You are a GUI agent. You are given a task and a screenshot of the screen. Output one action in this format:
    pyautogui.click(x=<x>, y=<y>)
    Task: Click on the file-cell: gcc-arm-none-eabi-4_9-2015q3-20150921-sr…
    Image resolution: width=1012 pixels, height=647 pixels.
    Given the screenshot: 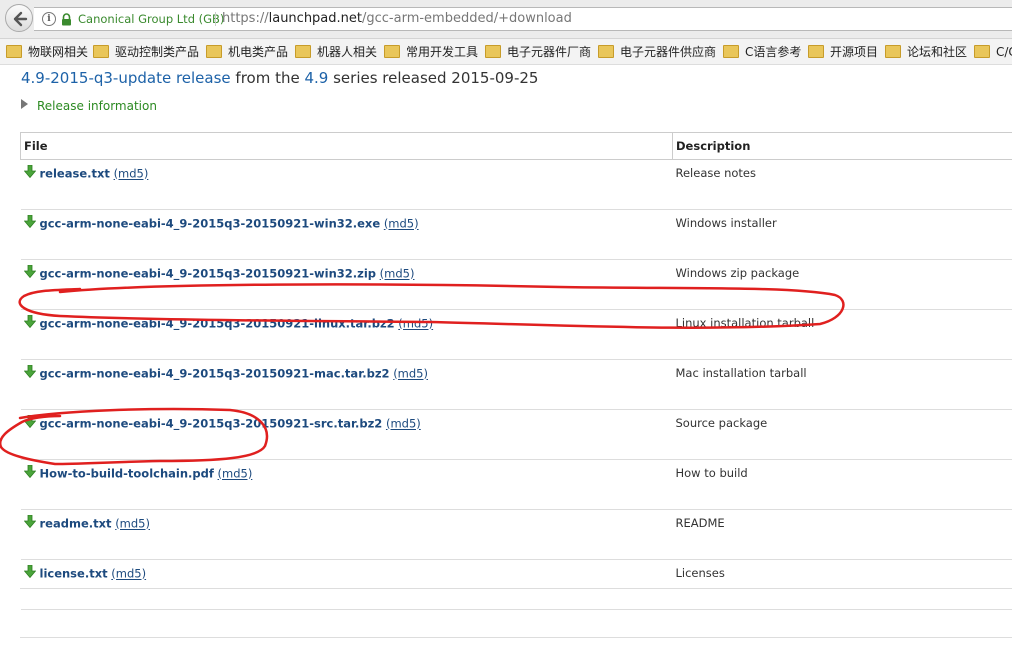 What is the action you would take?
    pyautogui.click(x=346, y=434)
    